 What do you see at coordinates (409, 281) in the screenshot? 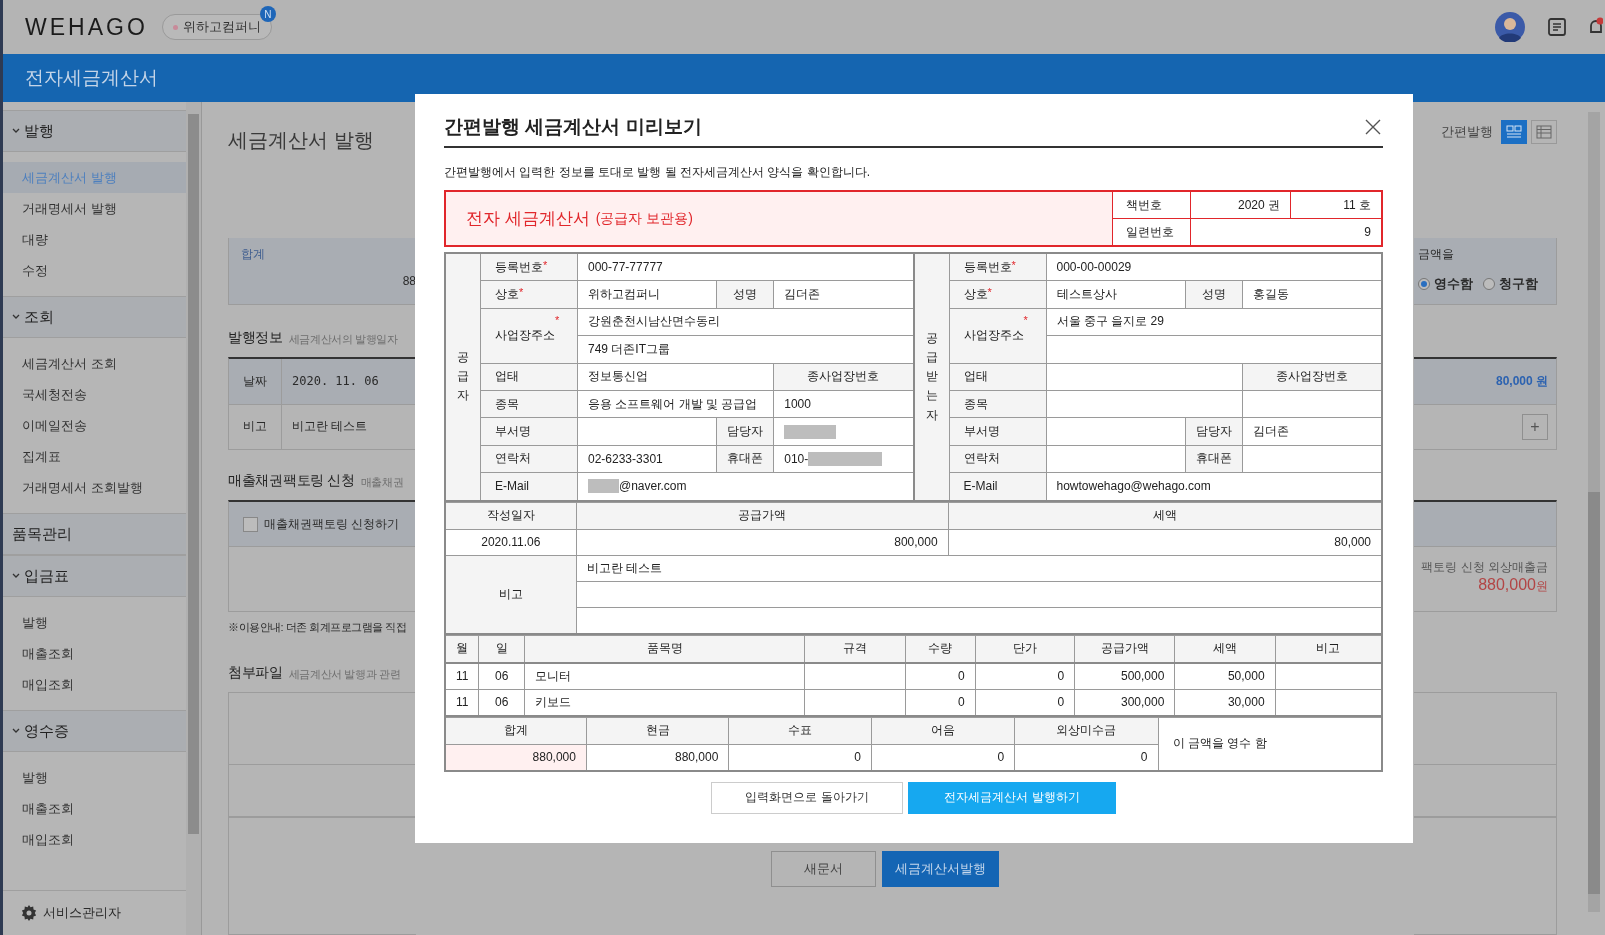
I see `total-amount: 88` at bounding box center [409, 281].